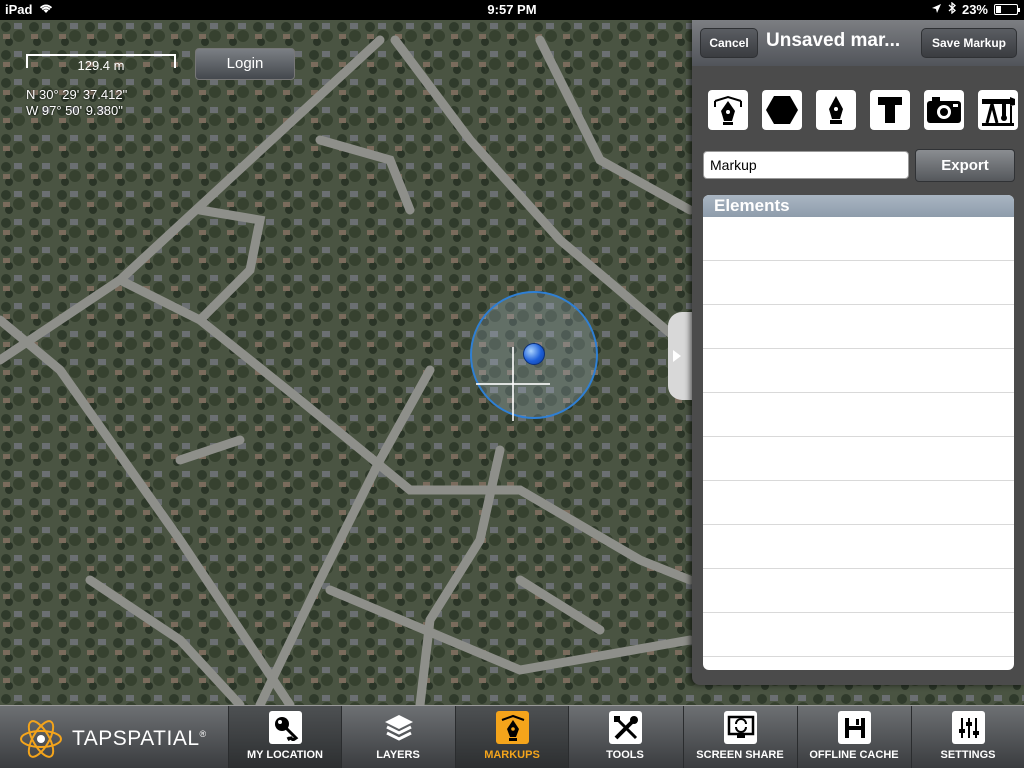  Describe the element at coordinates (854, 755) in the screenshot. I see `toolbar-label: OFFLINE CACHE` at that location.